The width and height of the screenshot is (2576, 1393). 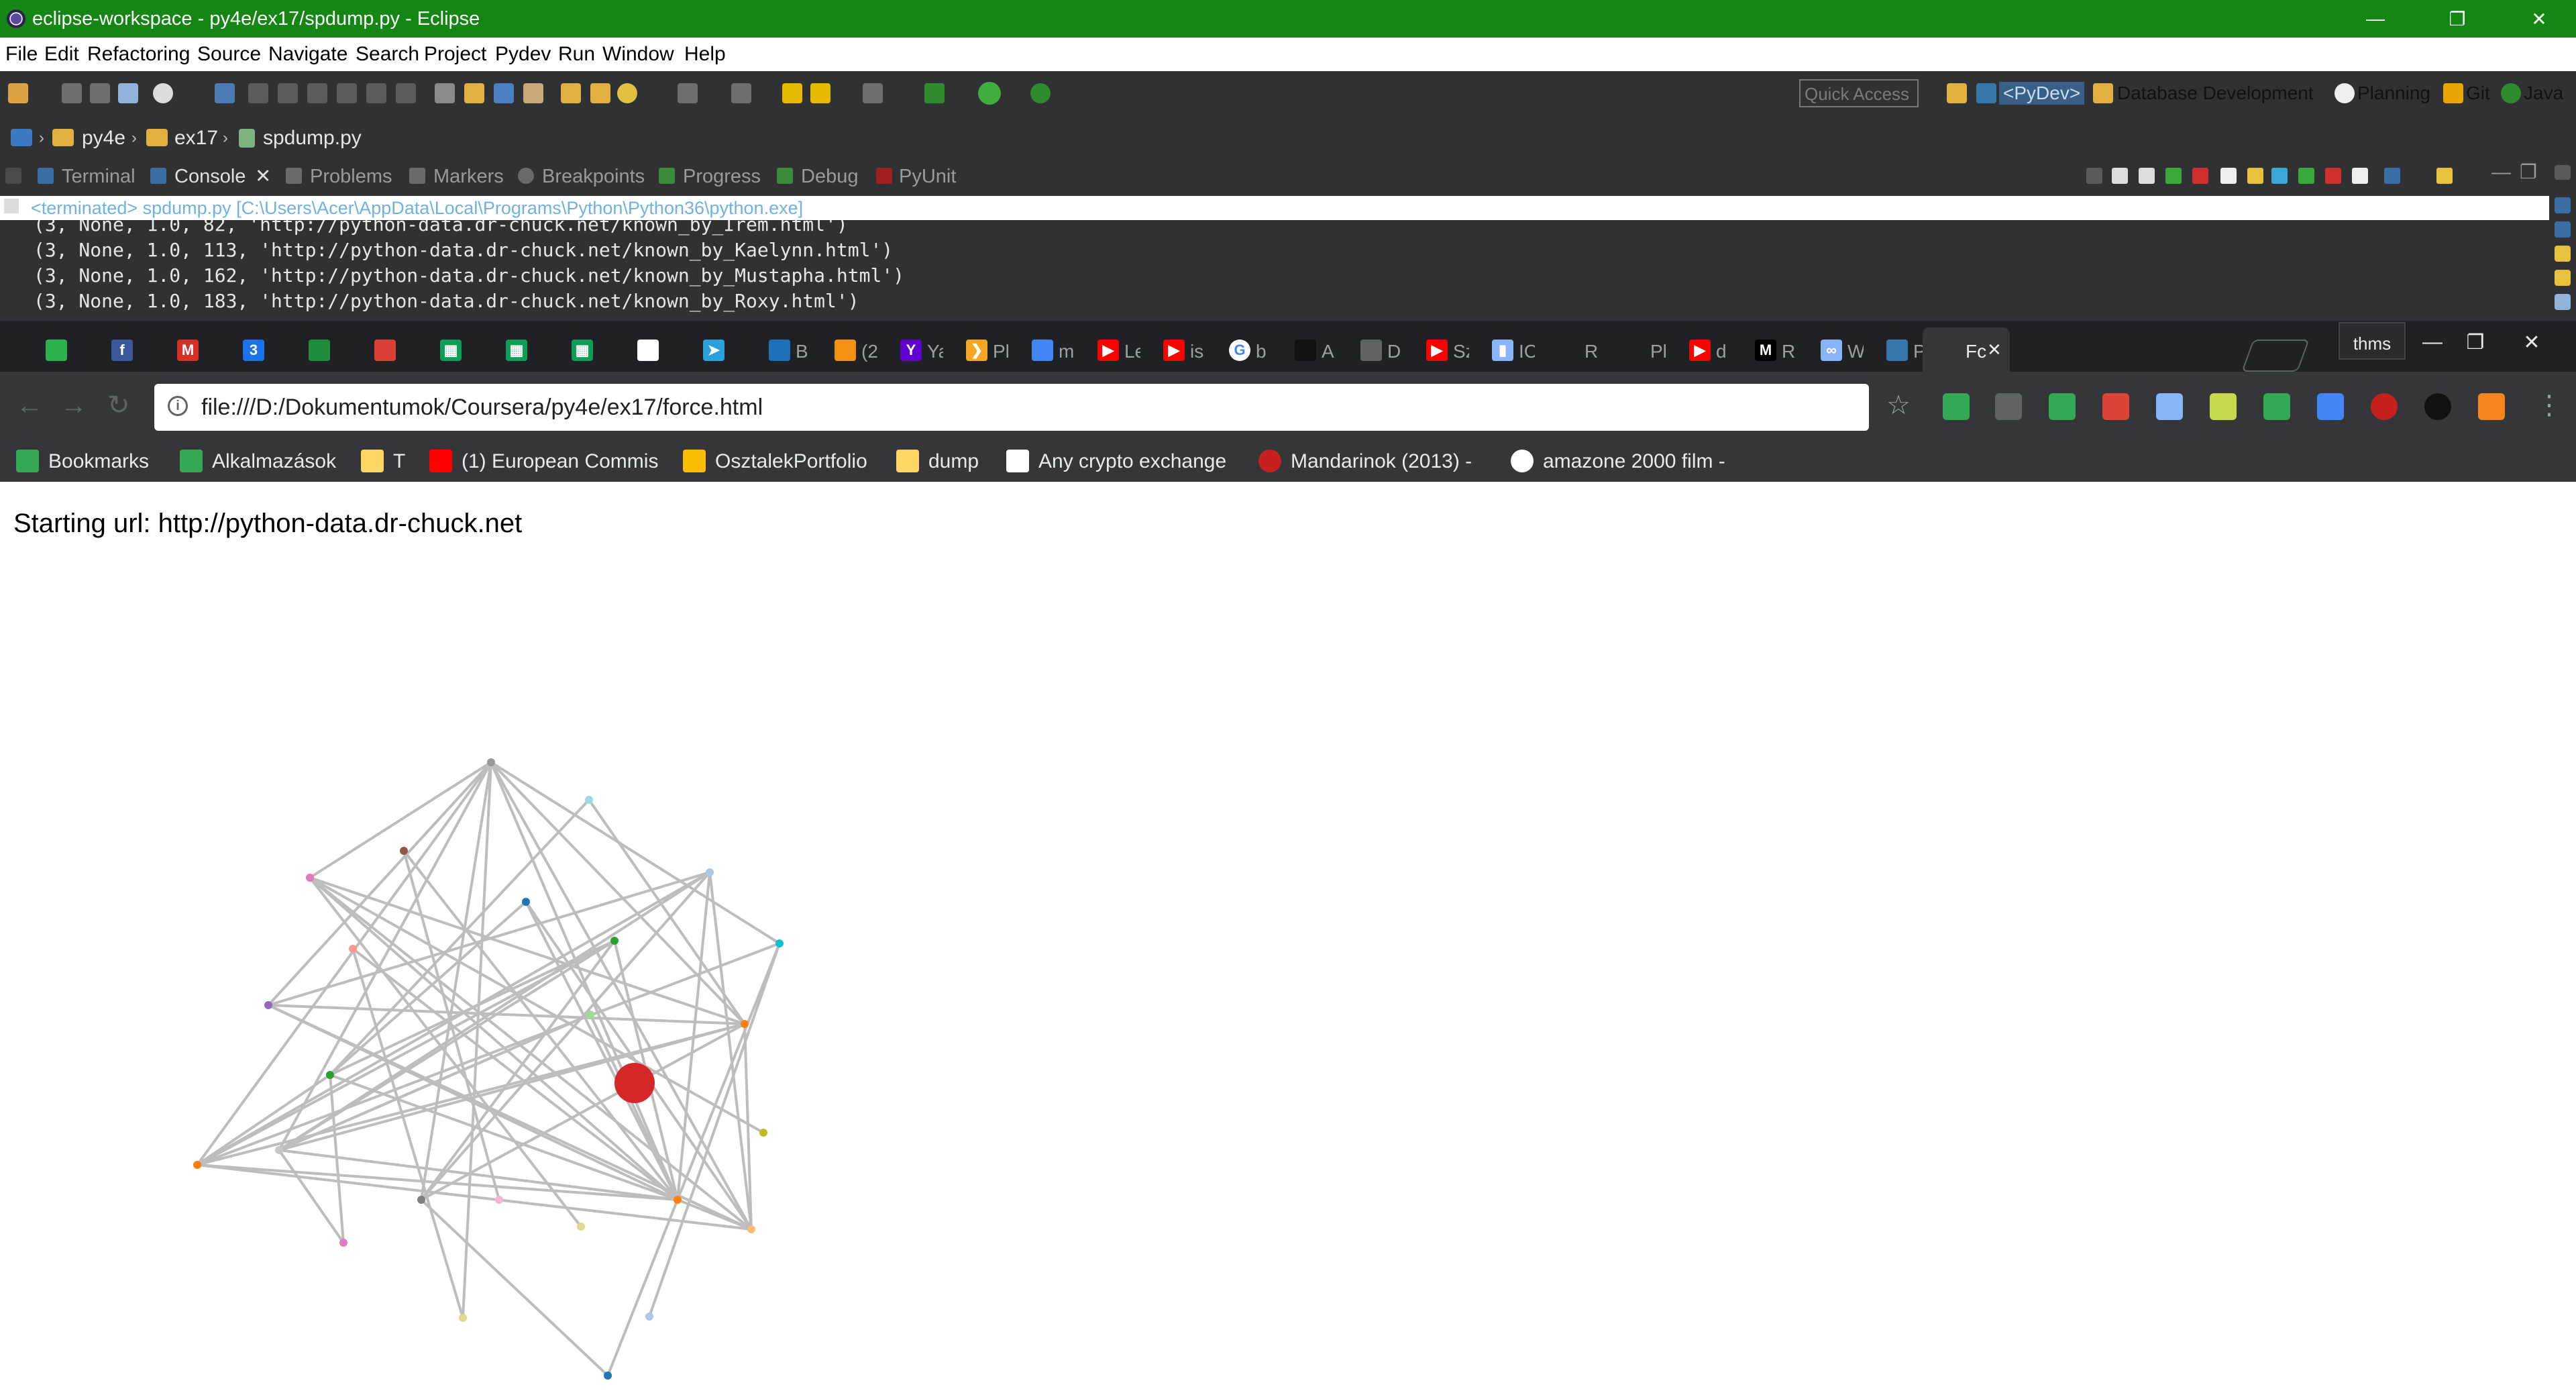 What do you see at coordinates (2173, 176) in the screenshot?
I see `interrupt-icon` at bounding box center [2173, 176].